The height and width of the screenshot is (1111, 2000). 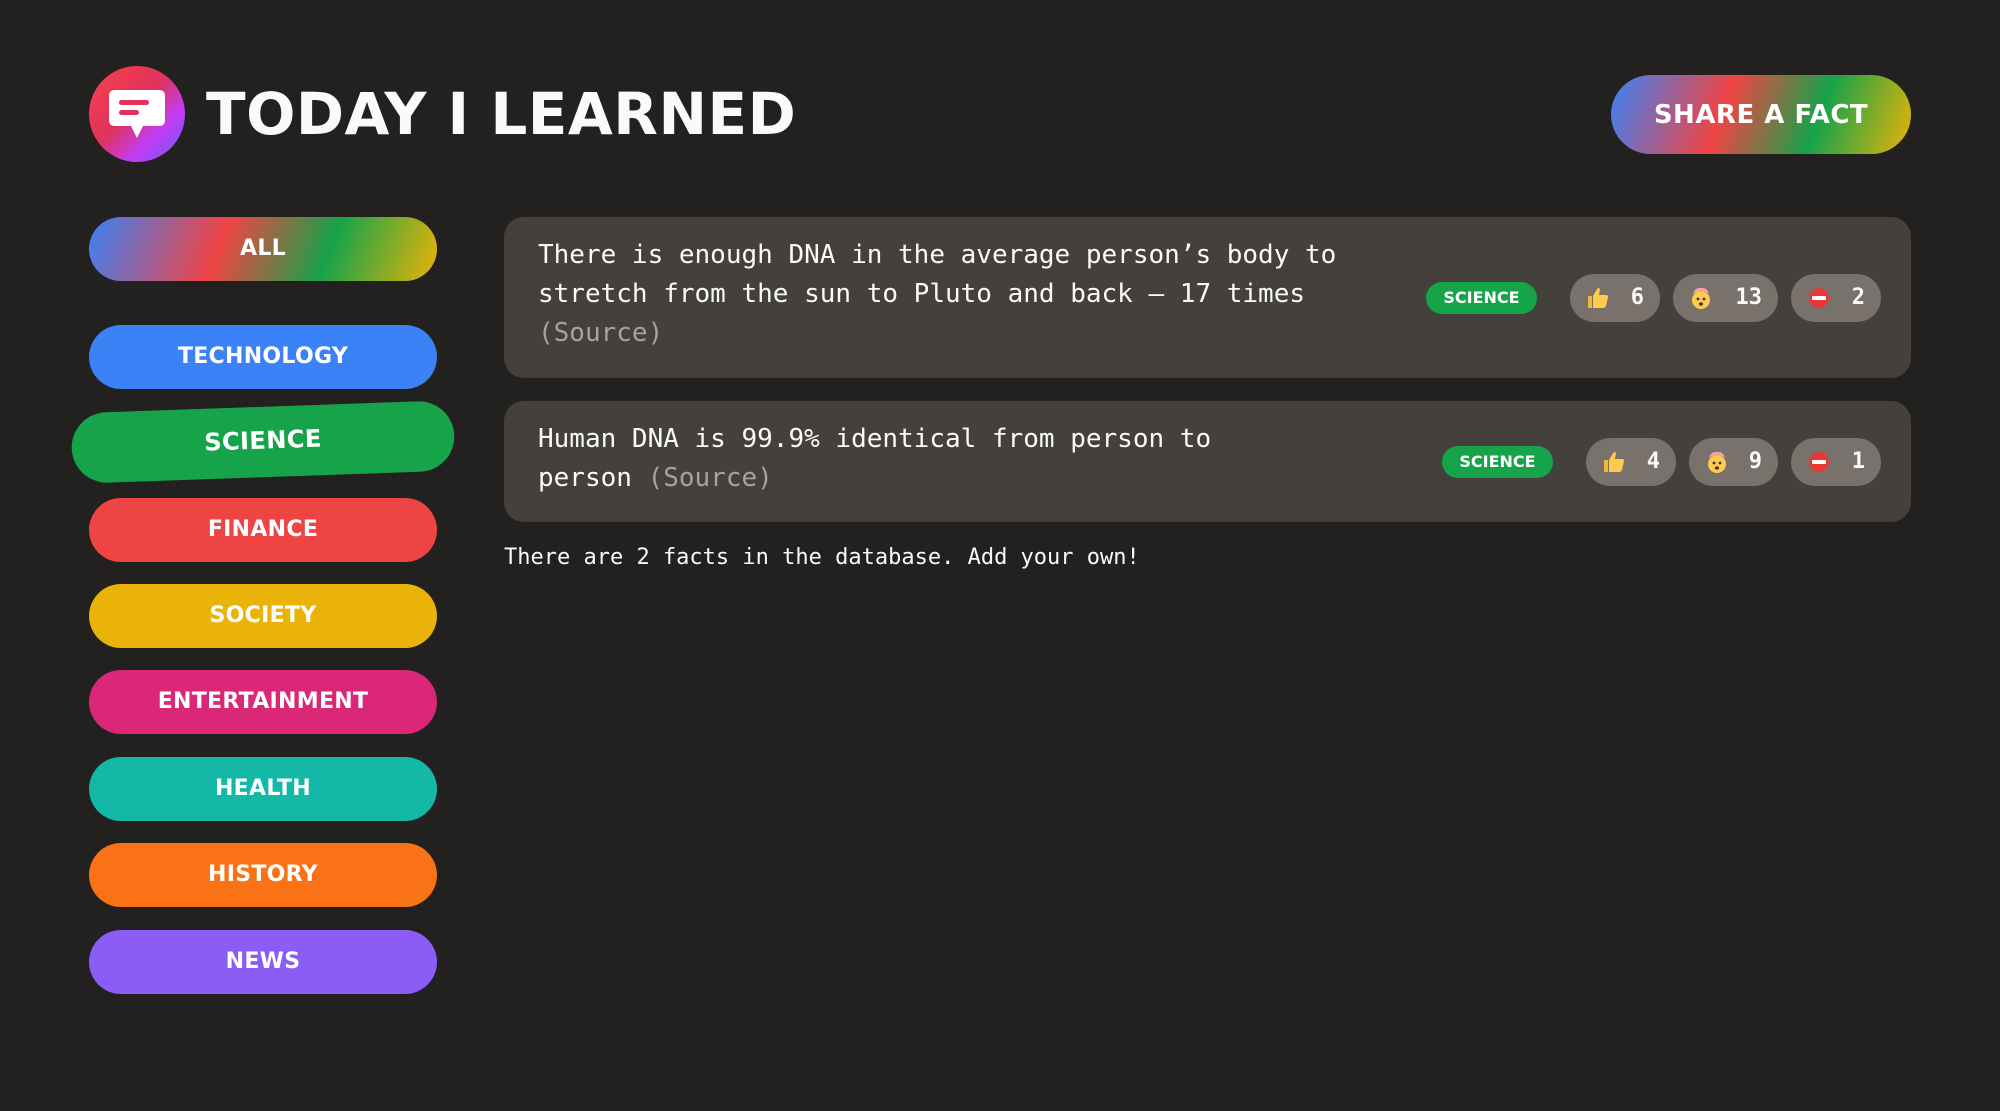 I want to click on category-health-button: HEALTH, so click(x=263, y=789).